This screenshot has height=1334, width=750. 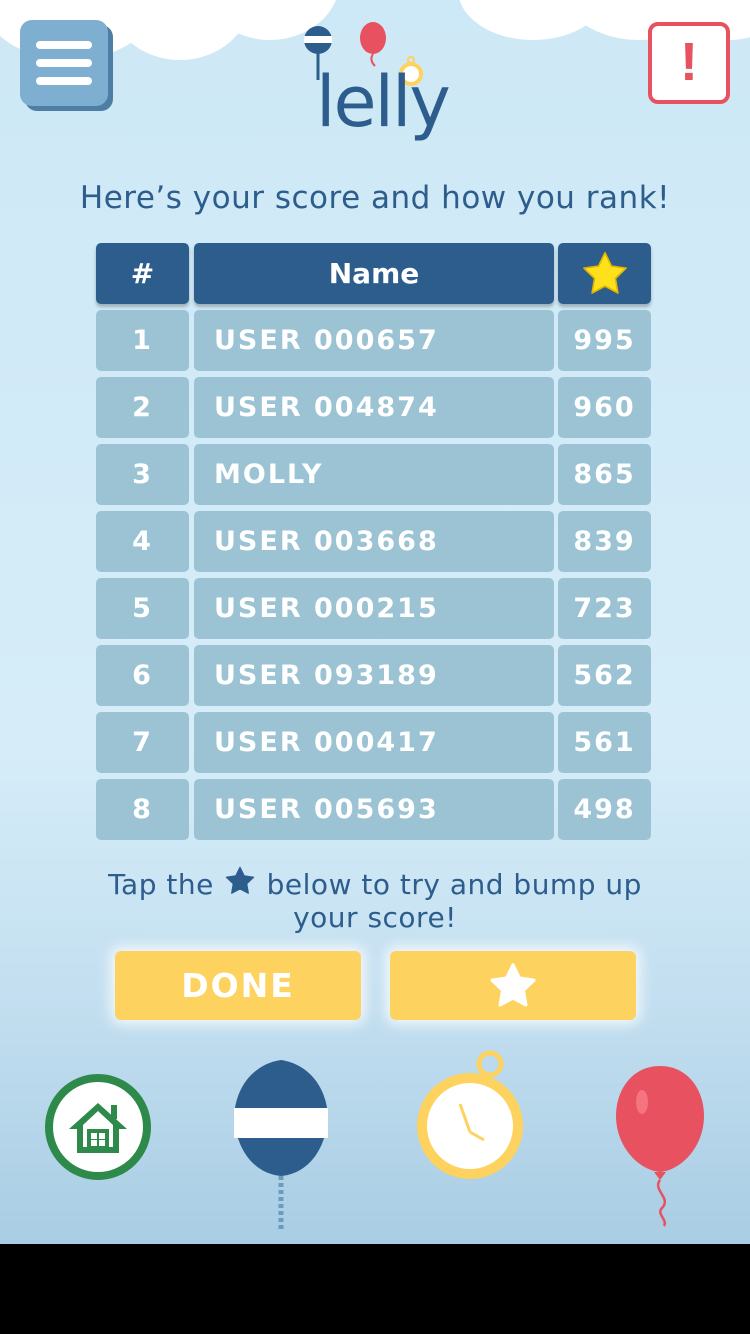 I want to click on table-row: 1 USER 000657 995, so click(x=374, y=343).